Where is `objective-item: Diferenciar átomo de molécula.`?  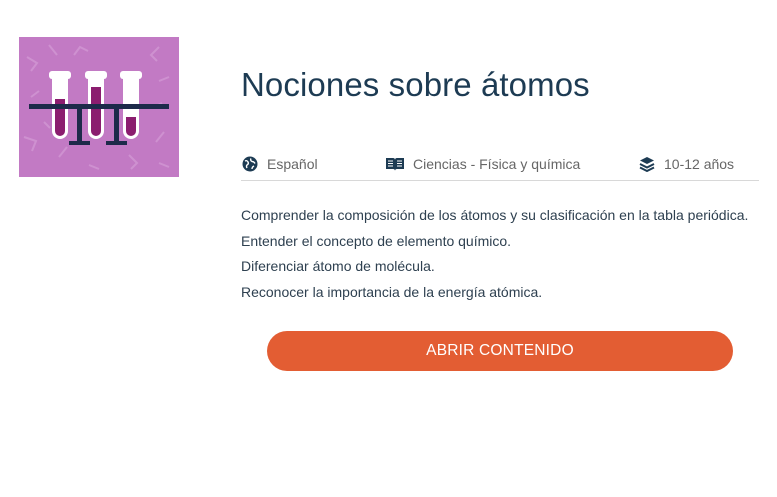 objective-item: Diferenciar átomo de molécula. is located at coordinates (338, 266).